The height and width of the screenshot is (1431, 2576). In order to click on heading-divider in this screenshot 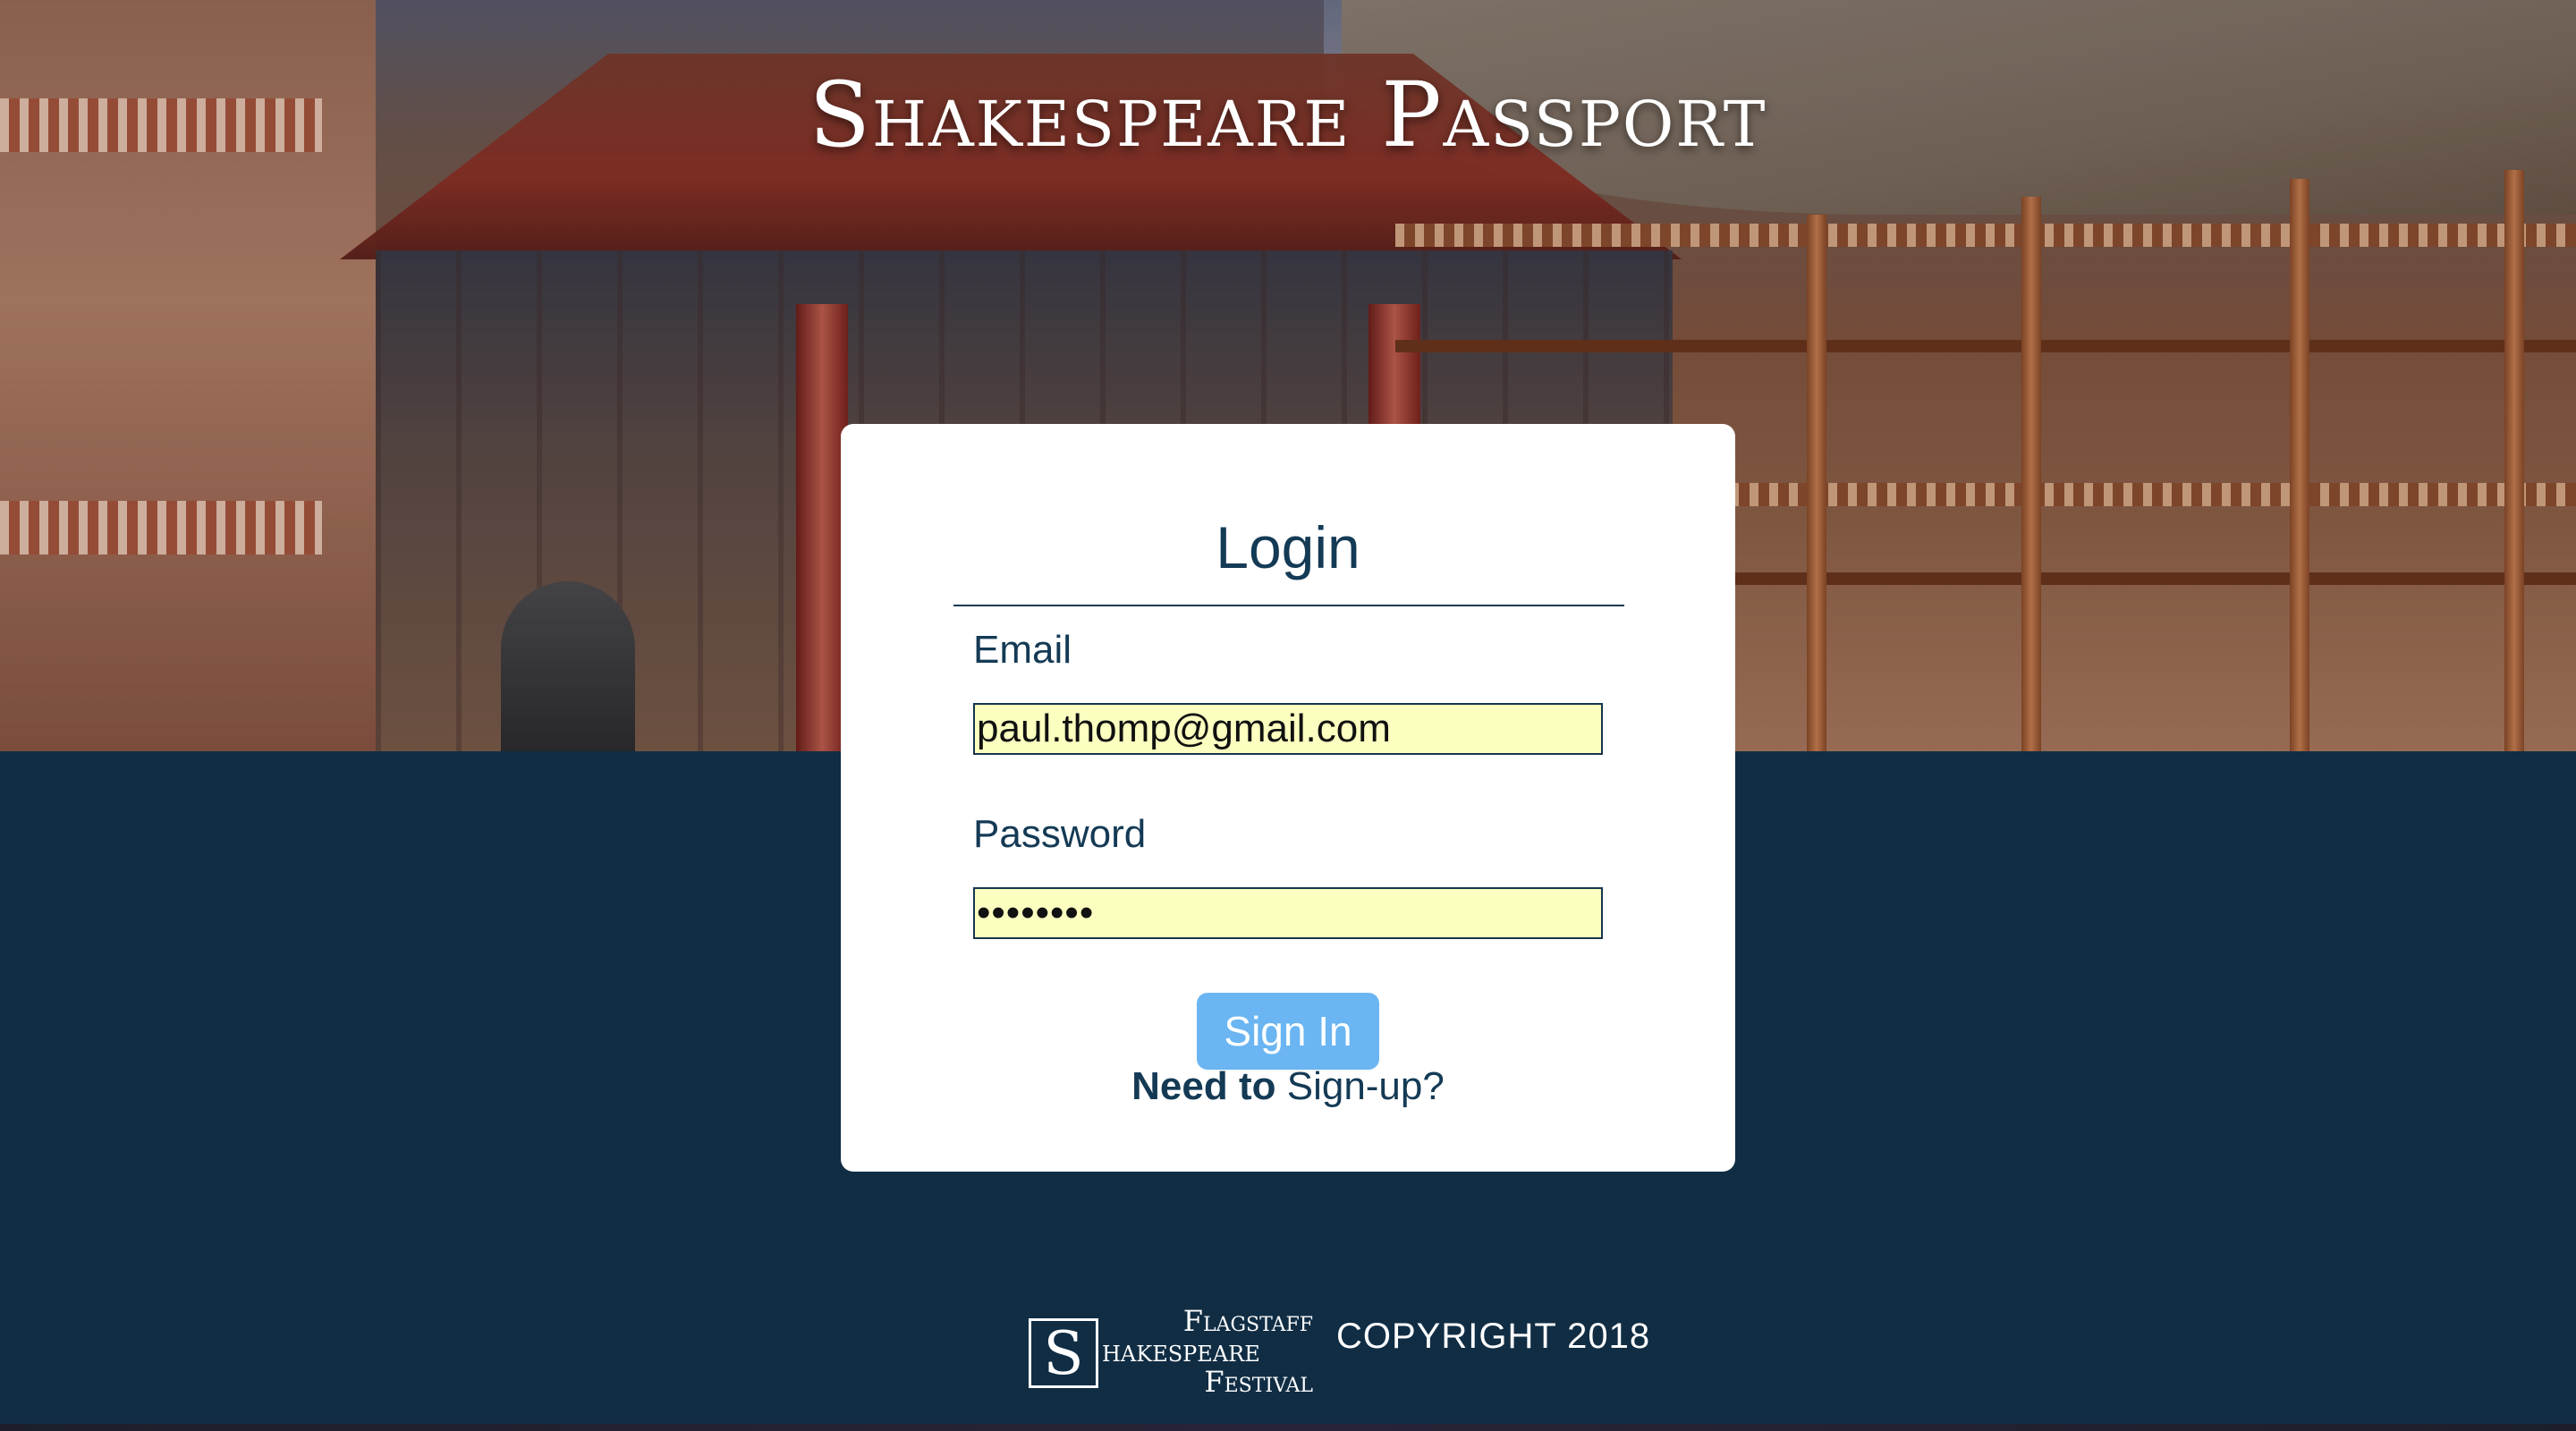, I will do `click(1288, 605)`.